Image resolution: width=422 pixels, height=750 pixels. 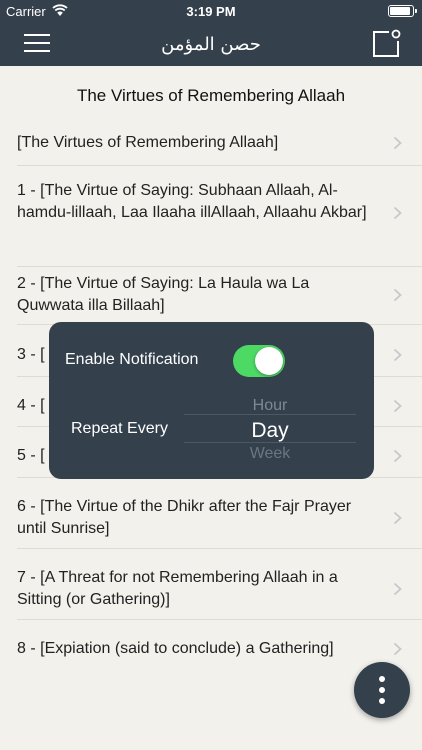 I want to click on list-item: [The Virtues of Remembering Allaah], so click(x=211, y=143).